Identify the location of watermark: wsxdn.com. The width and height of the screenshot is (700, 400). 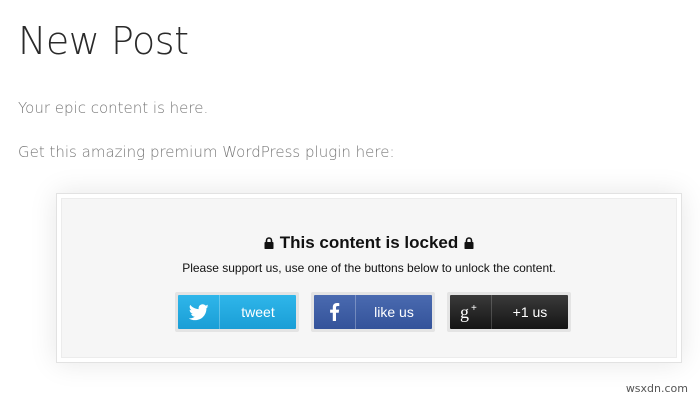
(656, 388).